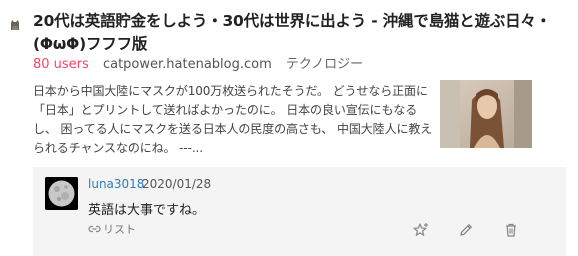 The image size is (578, 256). What do you see at coordinates (119, 229) in the screenshot?
I see `list-label: リスト` at bounding box center [119, 229].